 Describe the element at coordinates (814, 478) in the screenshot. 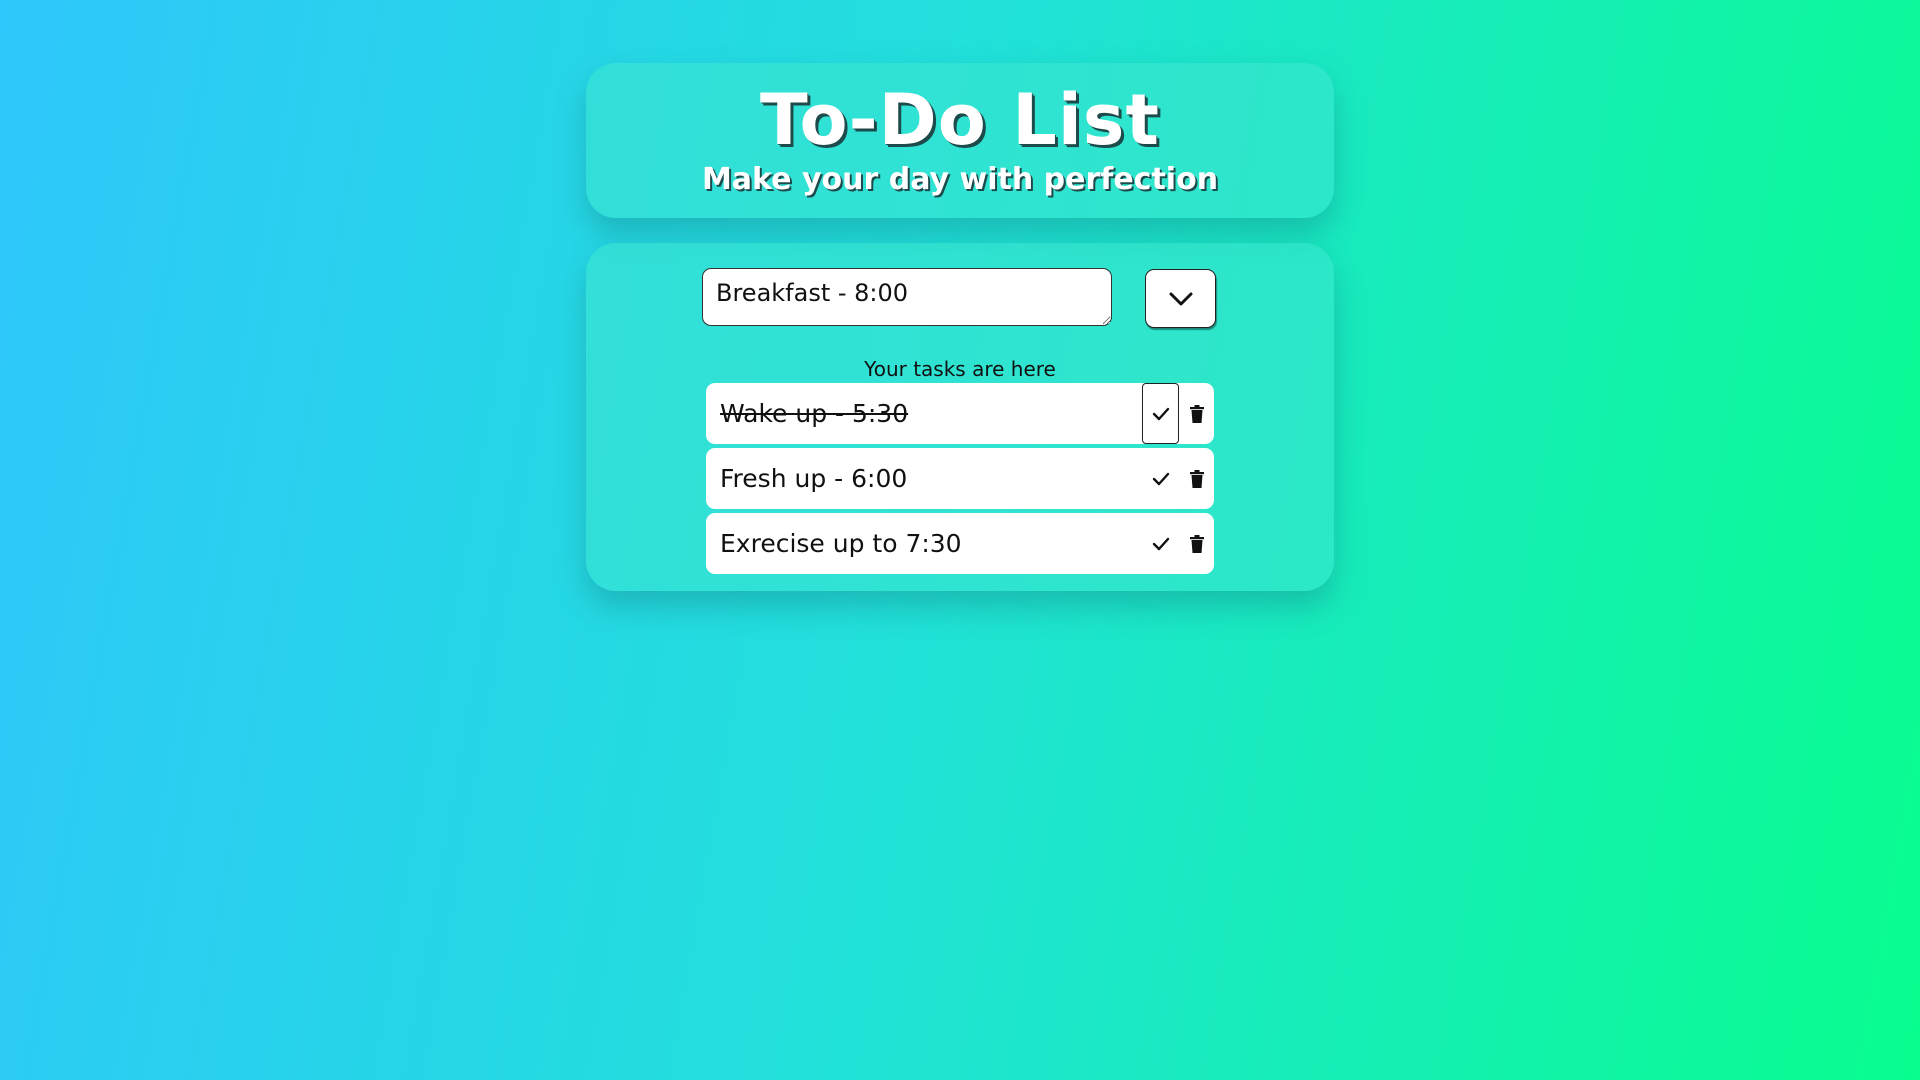

I see `task-text: Fresh up - 6:00` at that location.